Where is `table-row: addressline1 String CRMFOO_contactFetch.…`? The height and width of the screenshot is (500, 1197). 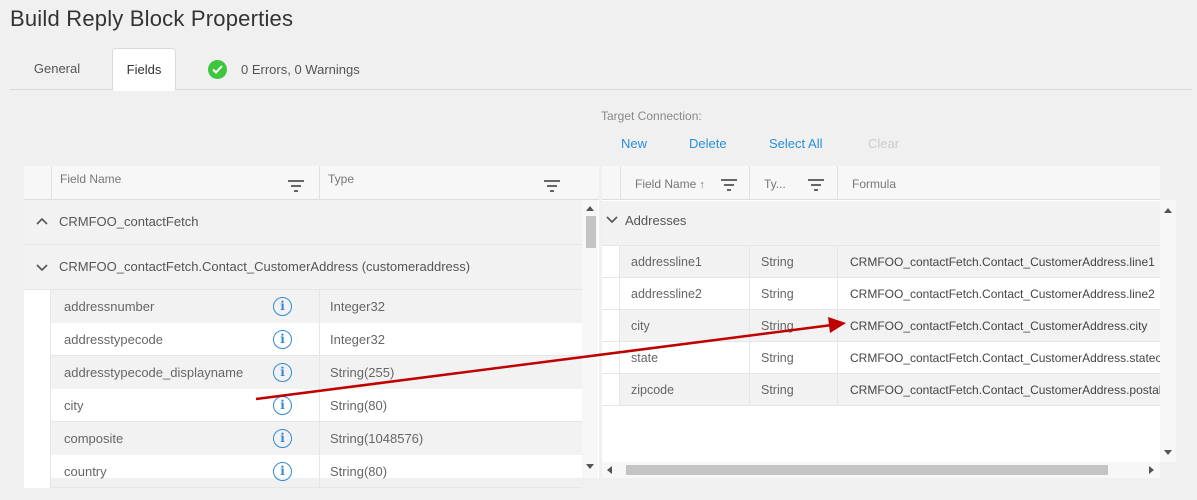 table-row: addressline1 String CRMFOO_contactFetch.… is located at coordinates (881, 262).